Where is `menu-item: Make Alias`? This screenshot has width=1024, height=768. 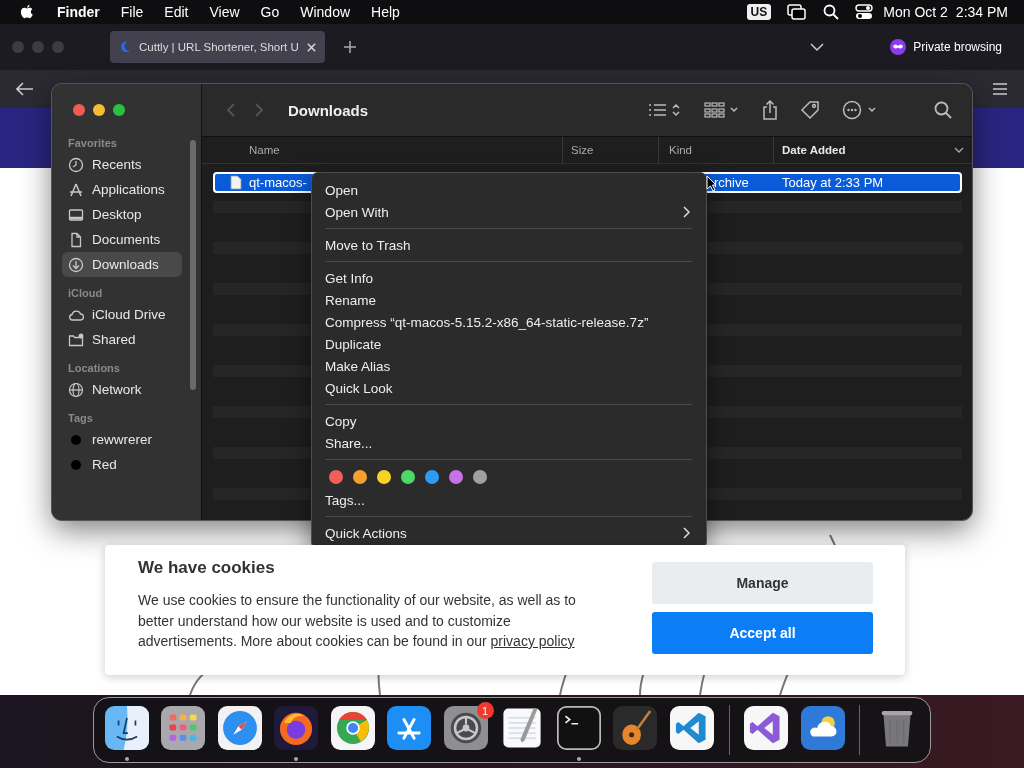 menu-item: Make Alias is located at coordinates (508, 366).